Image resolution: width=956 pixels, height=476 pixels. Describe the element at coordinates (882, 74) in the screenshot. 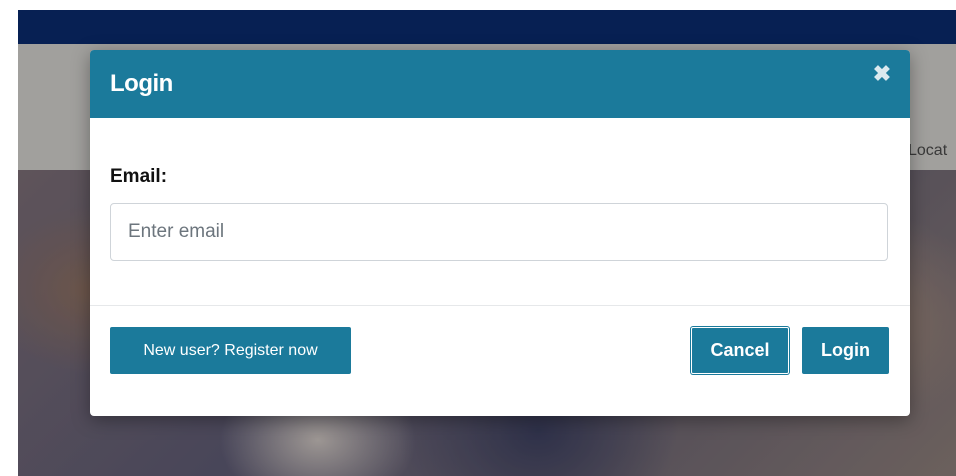

I see `close-icon: ✖` at that location.